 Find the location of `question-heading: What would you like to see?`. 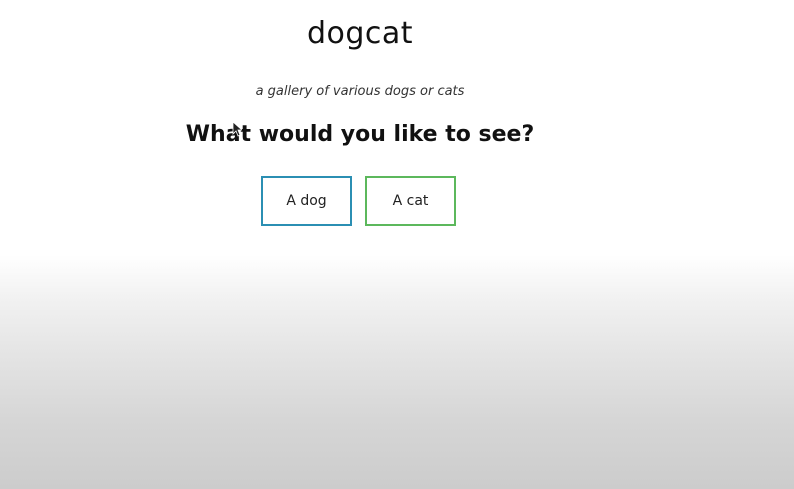

question-heading: What would you like to see? is located at coordinates (360, 134).